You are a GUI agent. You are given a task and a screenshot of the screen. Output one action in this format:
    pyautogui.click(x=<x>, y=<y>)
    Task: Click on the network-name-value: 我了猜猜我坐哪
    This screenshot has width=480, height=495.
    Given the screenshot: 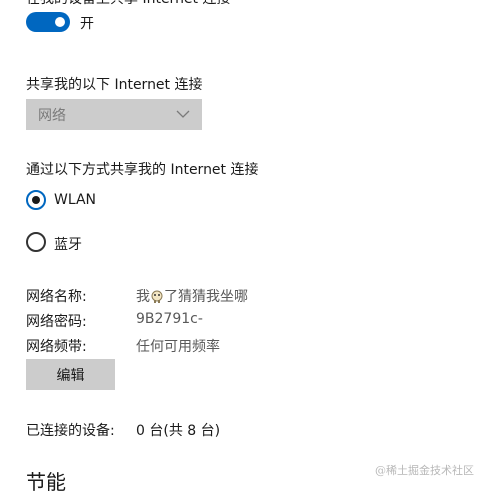 What is the action you would take?
    pyautogui.click(x=192, y=296)
    